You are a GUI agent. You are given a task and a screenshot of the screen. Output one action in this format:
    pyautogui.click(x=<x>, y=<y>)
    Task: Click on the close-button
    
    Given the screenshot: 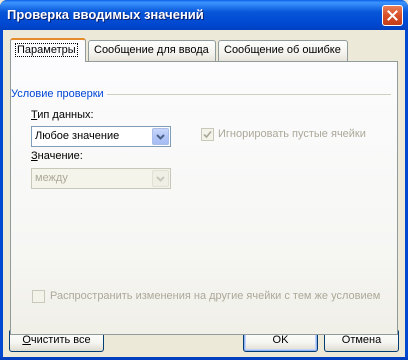 What is the action you would take?
    pyautogui.click(x=392, y=15)
    